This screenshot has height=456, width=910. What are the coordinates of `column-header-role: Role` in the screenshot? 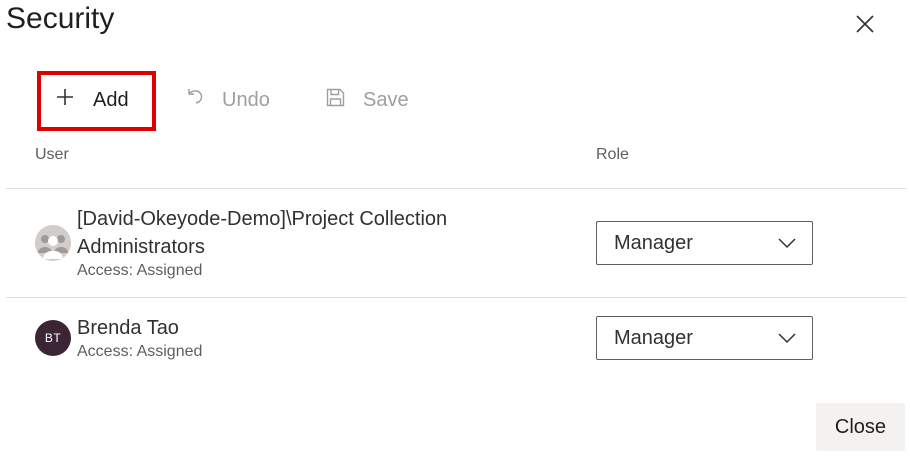 It's located at (612, 155).